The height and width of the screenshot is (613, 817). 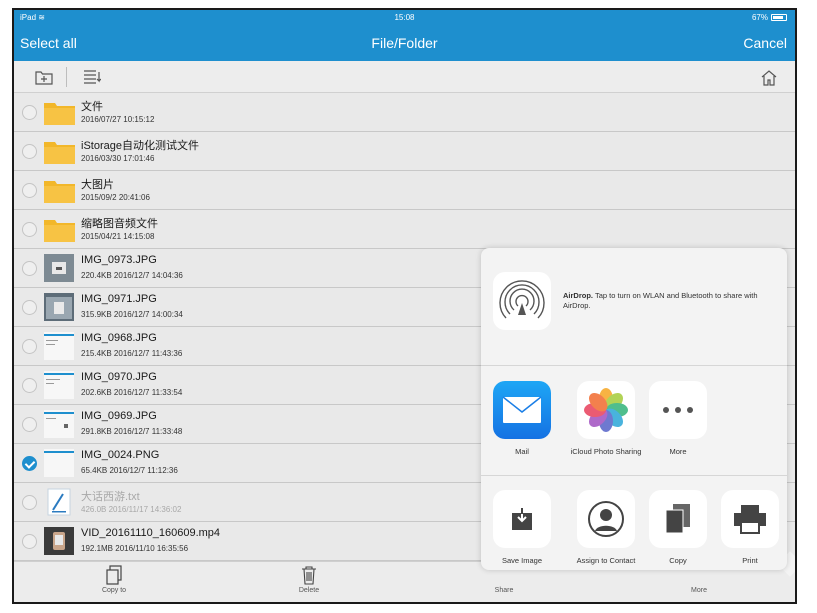 I want to click on status-time: 15:08, so click(x=404, y=17).